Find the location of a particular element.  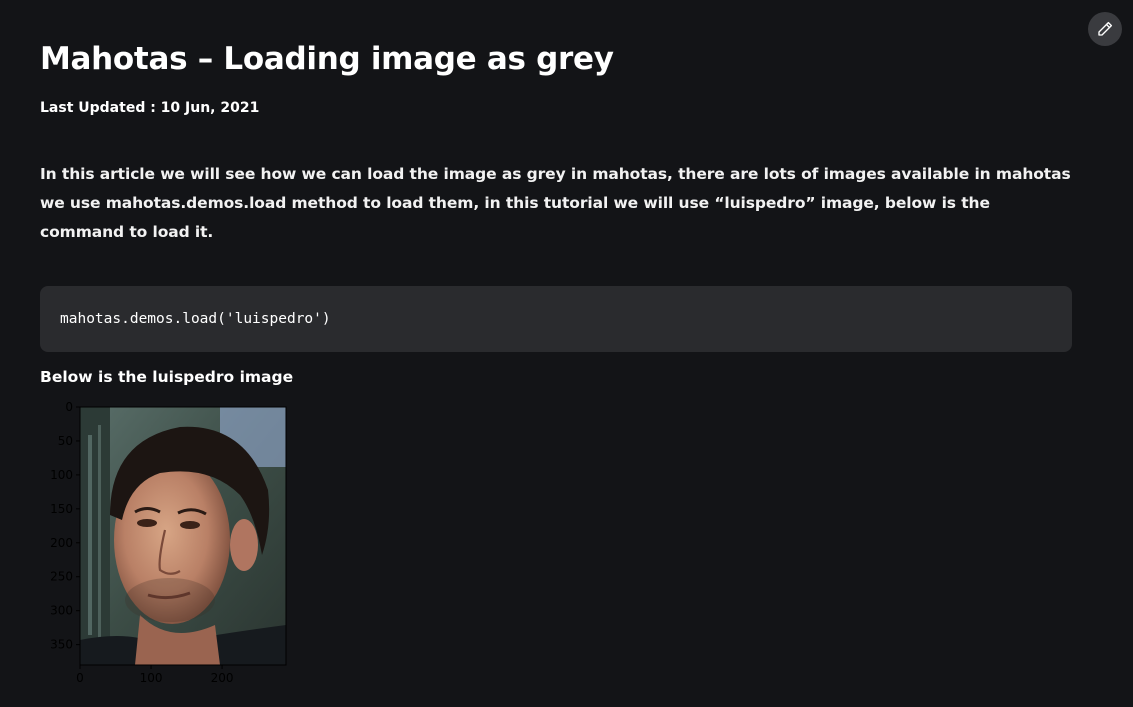

y-tick-label: 50 is located at coordinates (65, 441).